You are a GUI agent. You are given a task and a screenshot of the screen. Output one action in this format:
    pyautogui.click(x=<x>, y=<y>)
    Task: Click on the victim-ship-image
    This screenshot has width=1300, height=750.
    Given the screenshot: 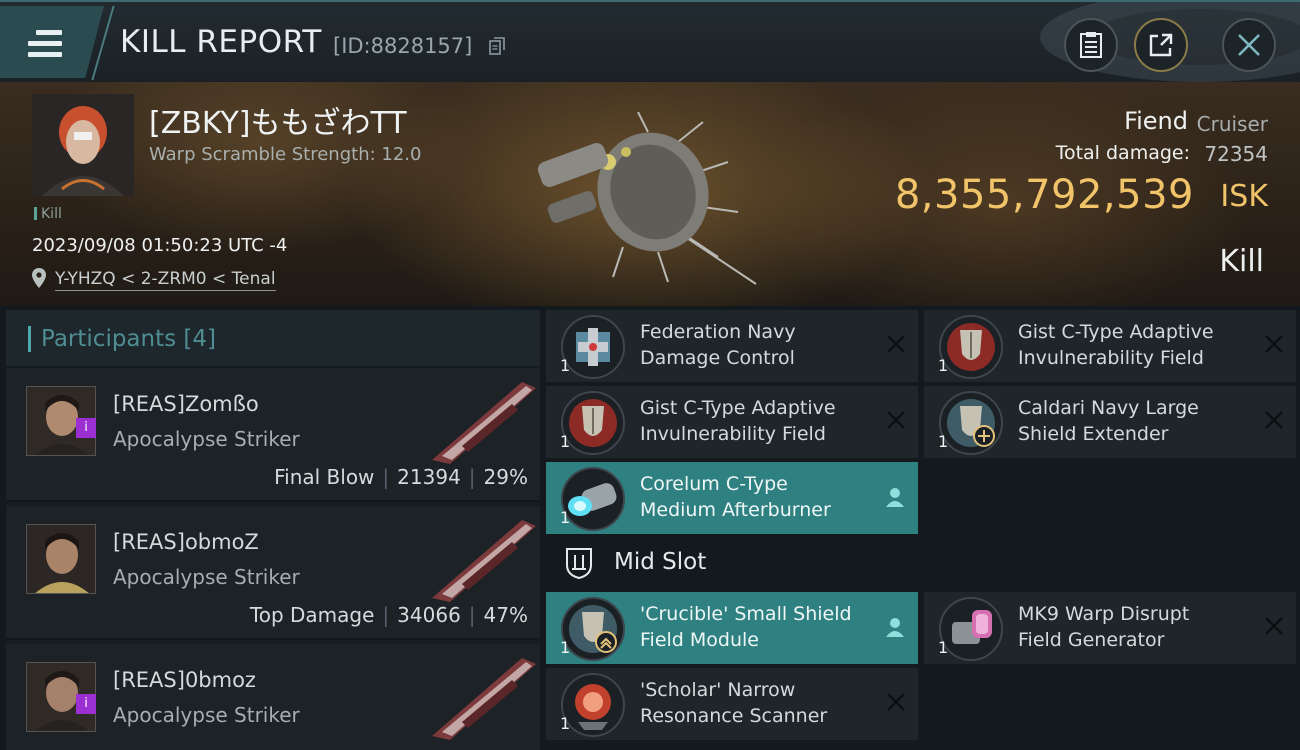 What is the action you would take?
    pyautogui.click(x=647, y=198)
    